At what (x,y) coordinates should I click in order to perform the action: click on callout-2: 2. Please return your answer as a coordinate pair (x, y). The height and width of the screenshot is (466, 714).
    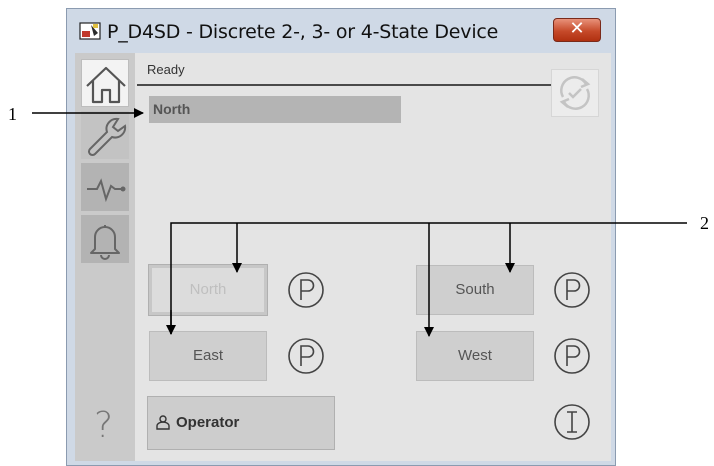
    Looking at the image, I should click on (704, 223).